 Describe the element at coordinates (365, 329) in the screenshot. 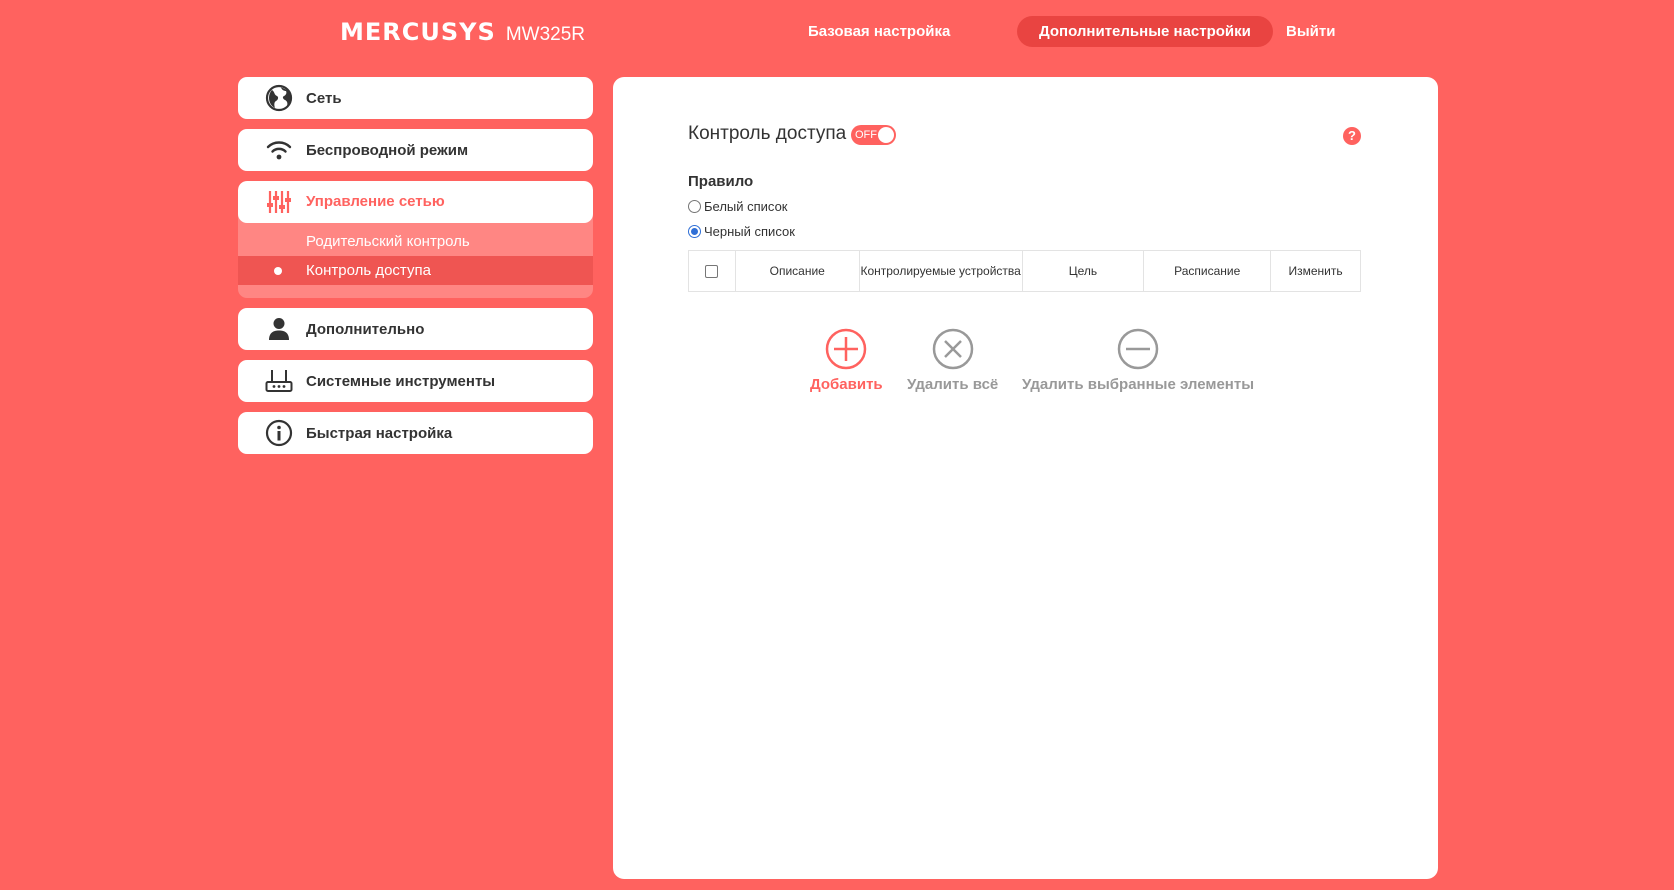

I see `sidebar-item-label: Дополнительно` at that location.